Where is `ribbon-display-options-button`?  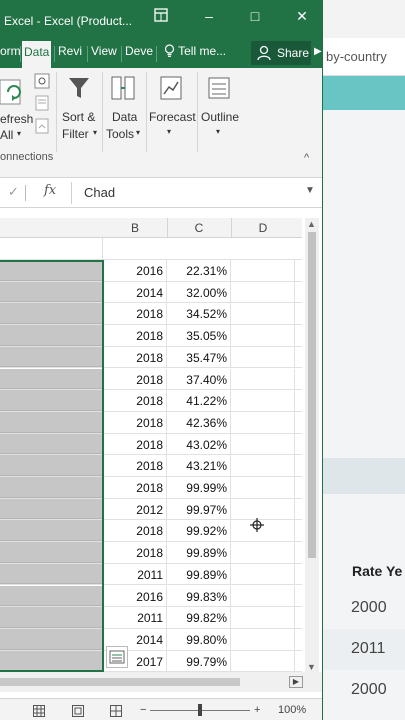 ribbon-display-options-button is located at coordinates (161, 18).